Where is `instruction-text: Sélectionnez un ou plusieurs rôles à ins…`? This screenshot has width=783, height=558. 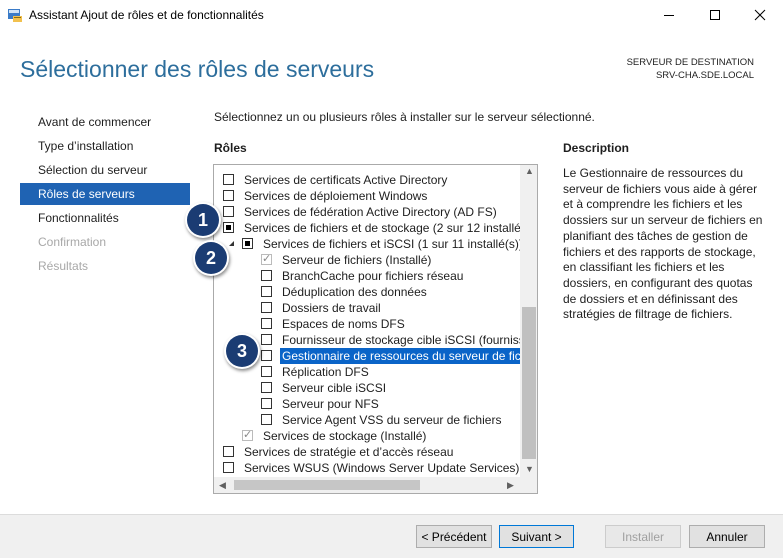 instruction-text: Sélectionnez un ou plusieurs rôles à ins… is located at coordinates (404, 117).